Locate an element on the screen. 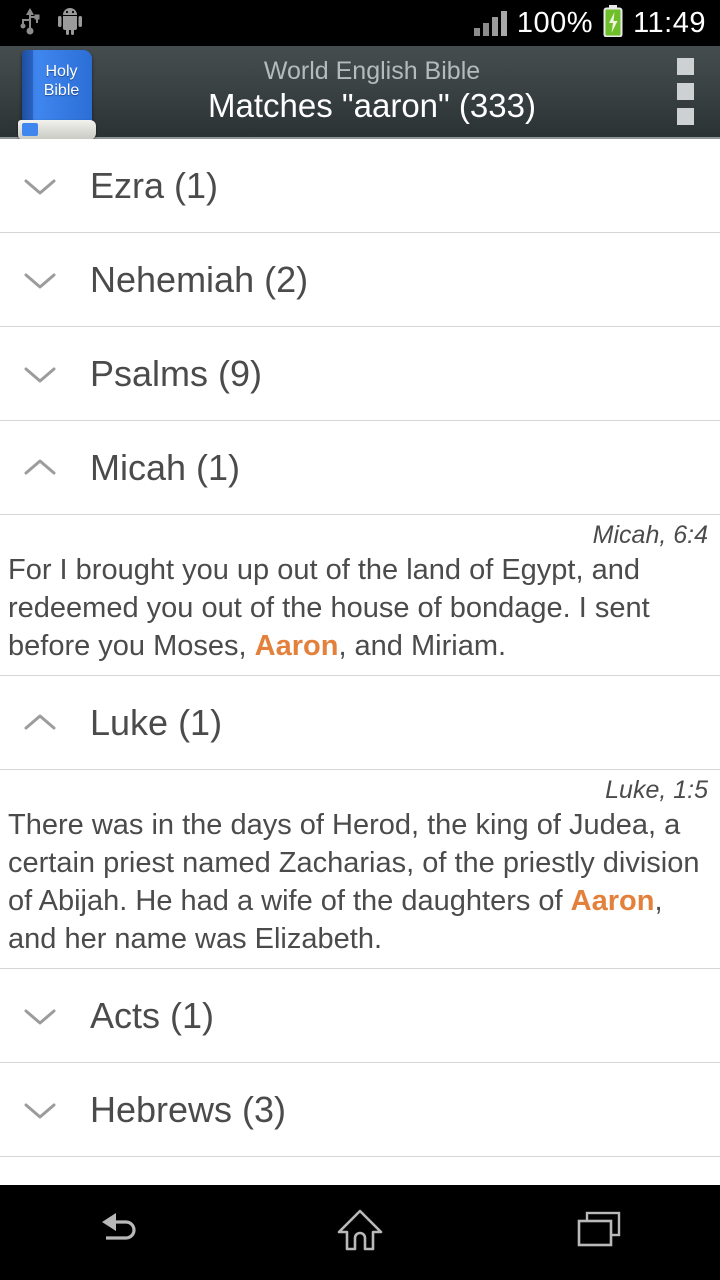  verse-reference: Micah, 6:4 is located at coordinates (650, 535).